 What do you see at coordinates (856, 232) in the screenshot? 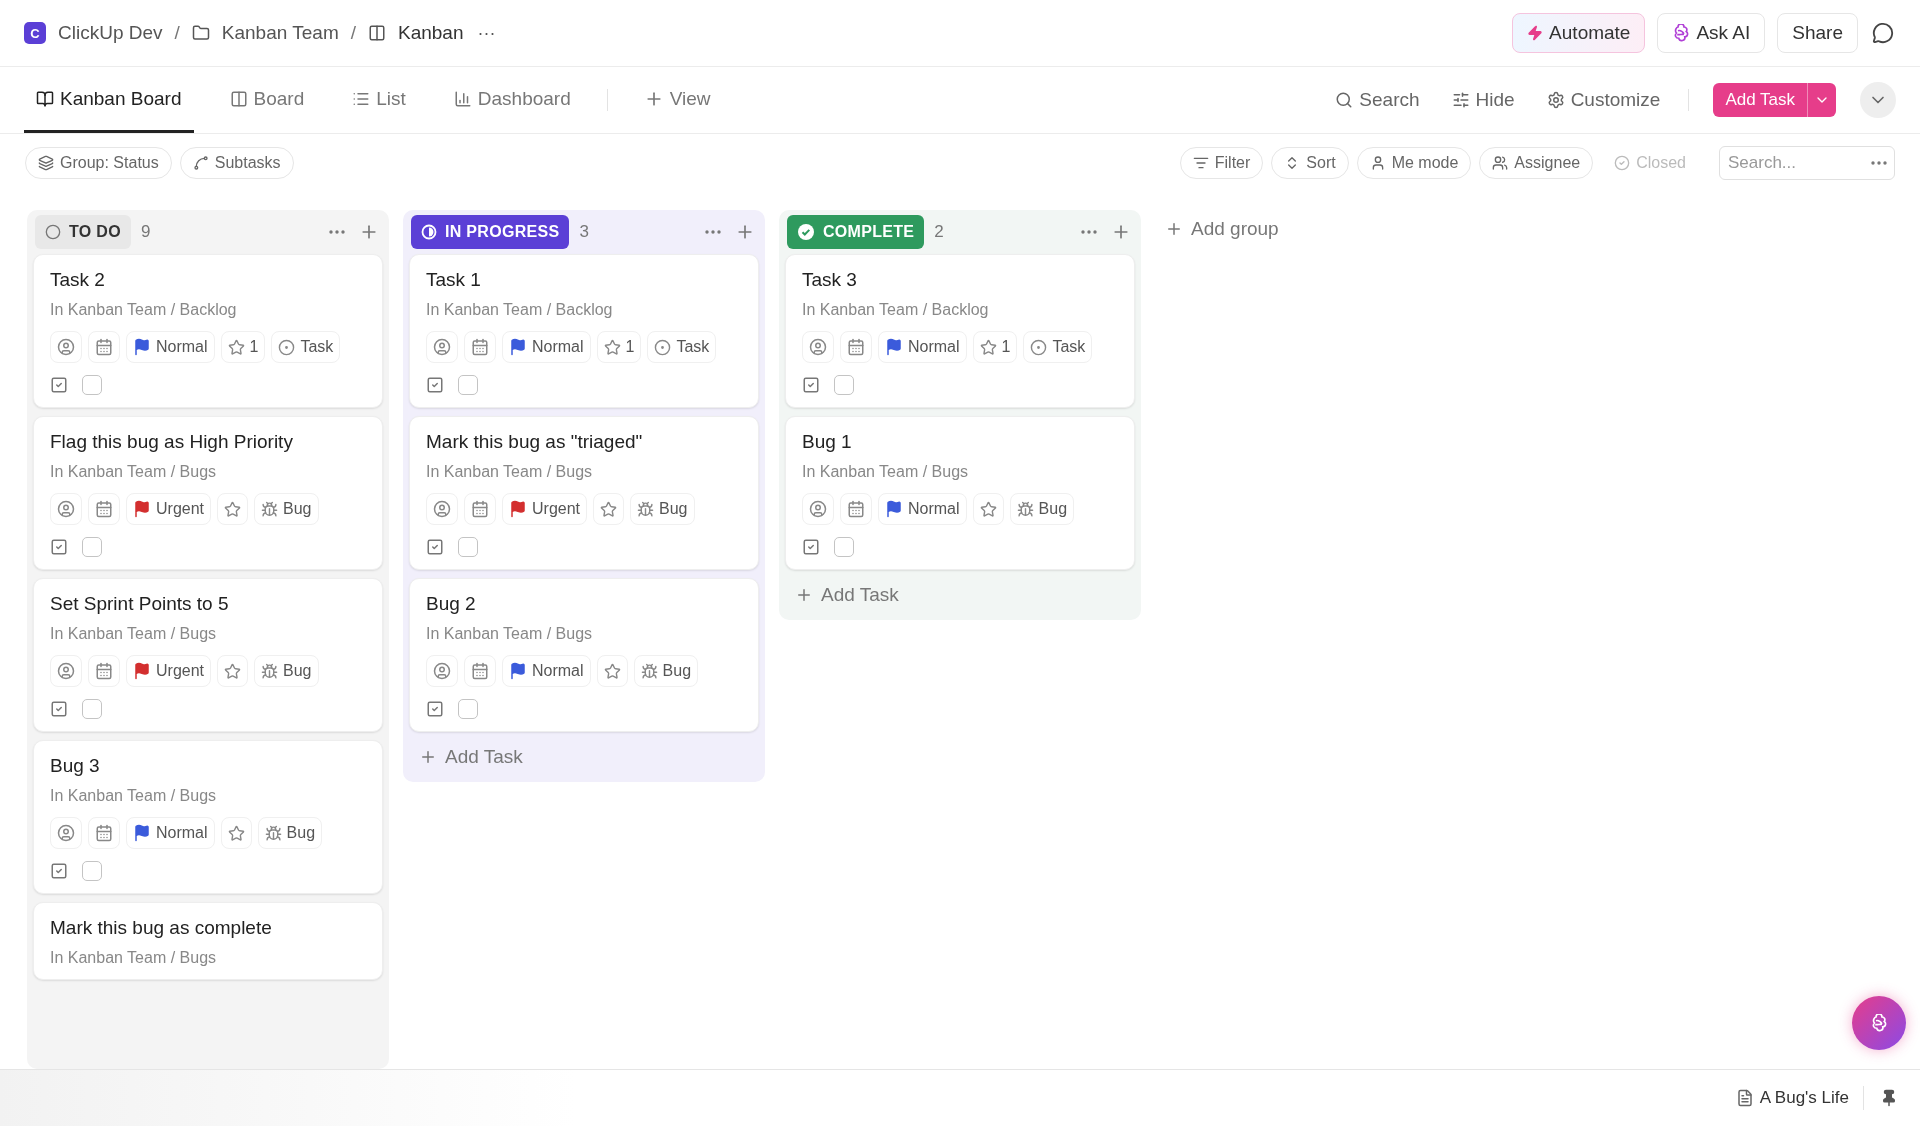
I see `status-label: COMPLETE` at bounding box center [856, 232].